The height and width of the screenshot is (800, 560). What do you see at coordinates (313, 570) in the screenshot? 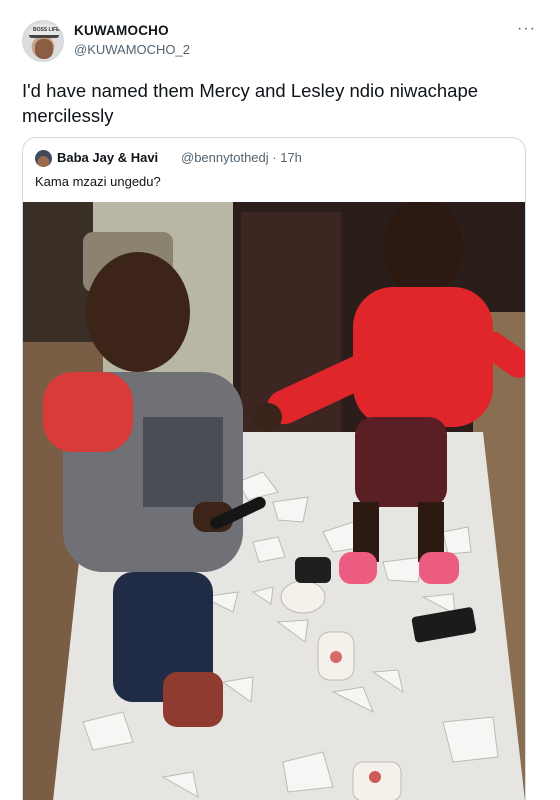
I see `toy-phone` at bounding box center [313, 570].